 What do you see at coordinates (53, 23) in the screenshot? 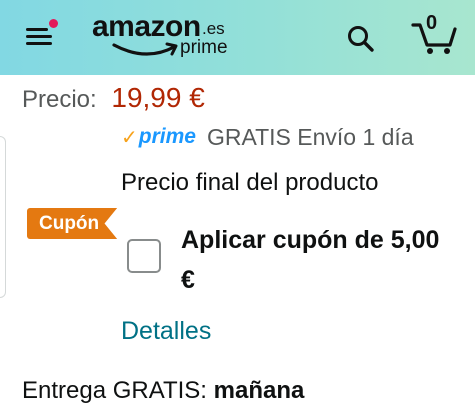
I see `notification-dot` at bounding box center [53, 23].